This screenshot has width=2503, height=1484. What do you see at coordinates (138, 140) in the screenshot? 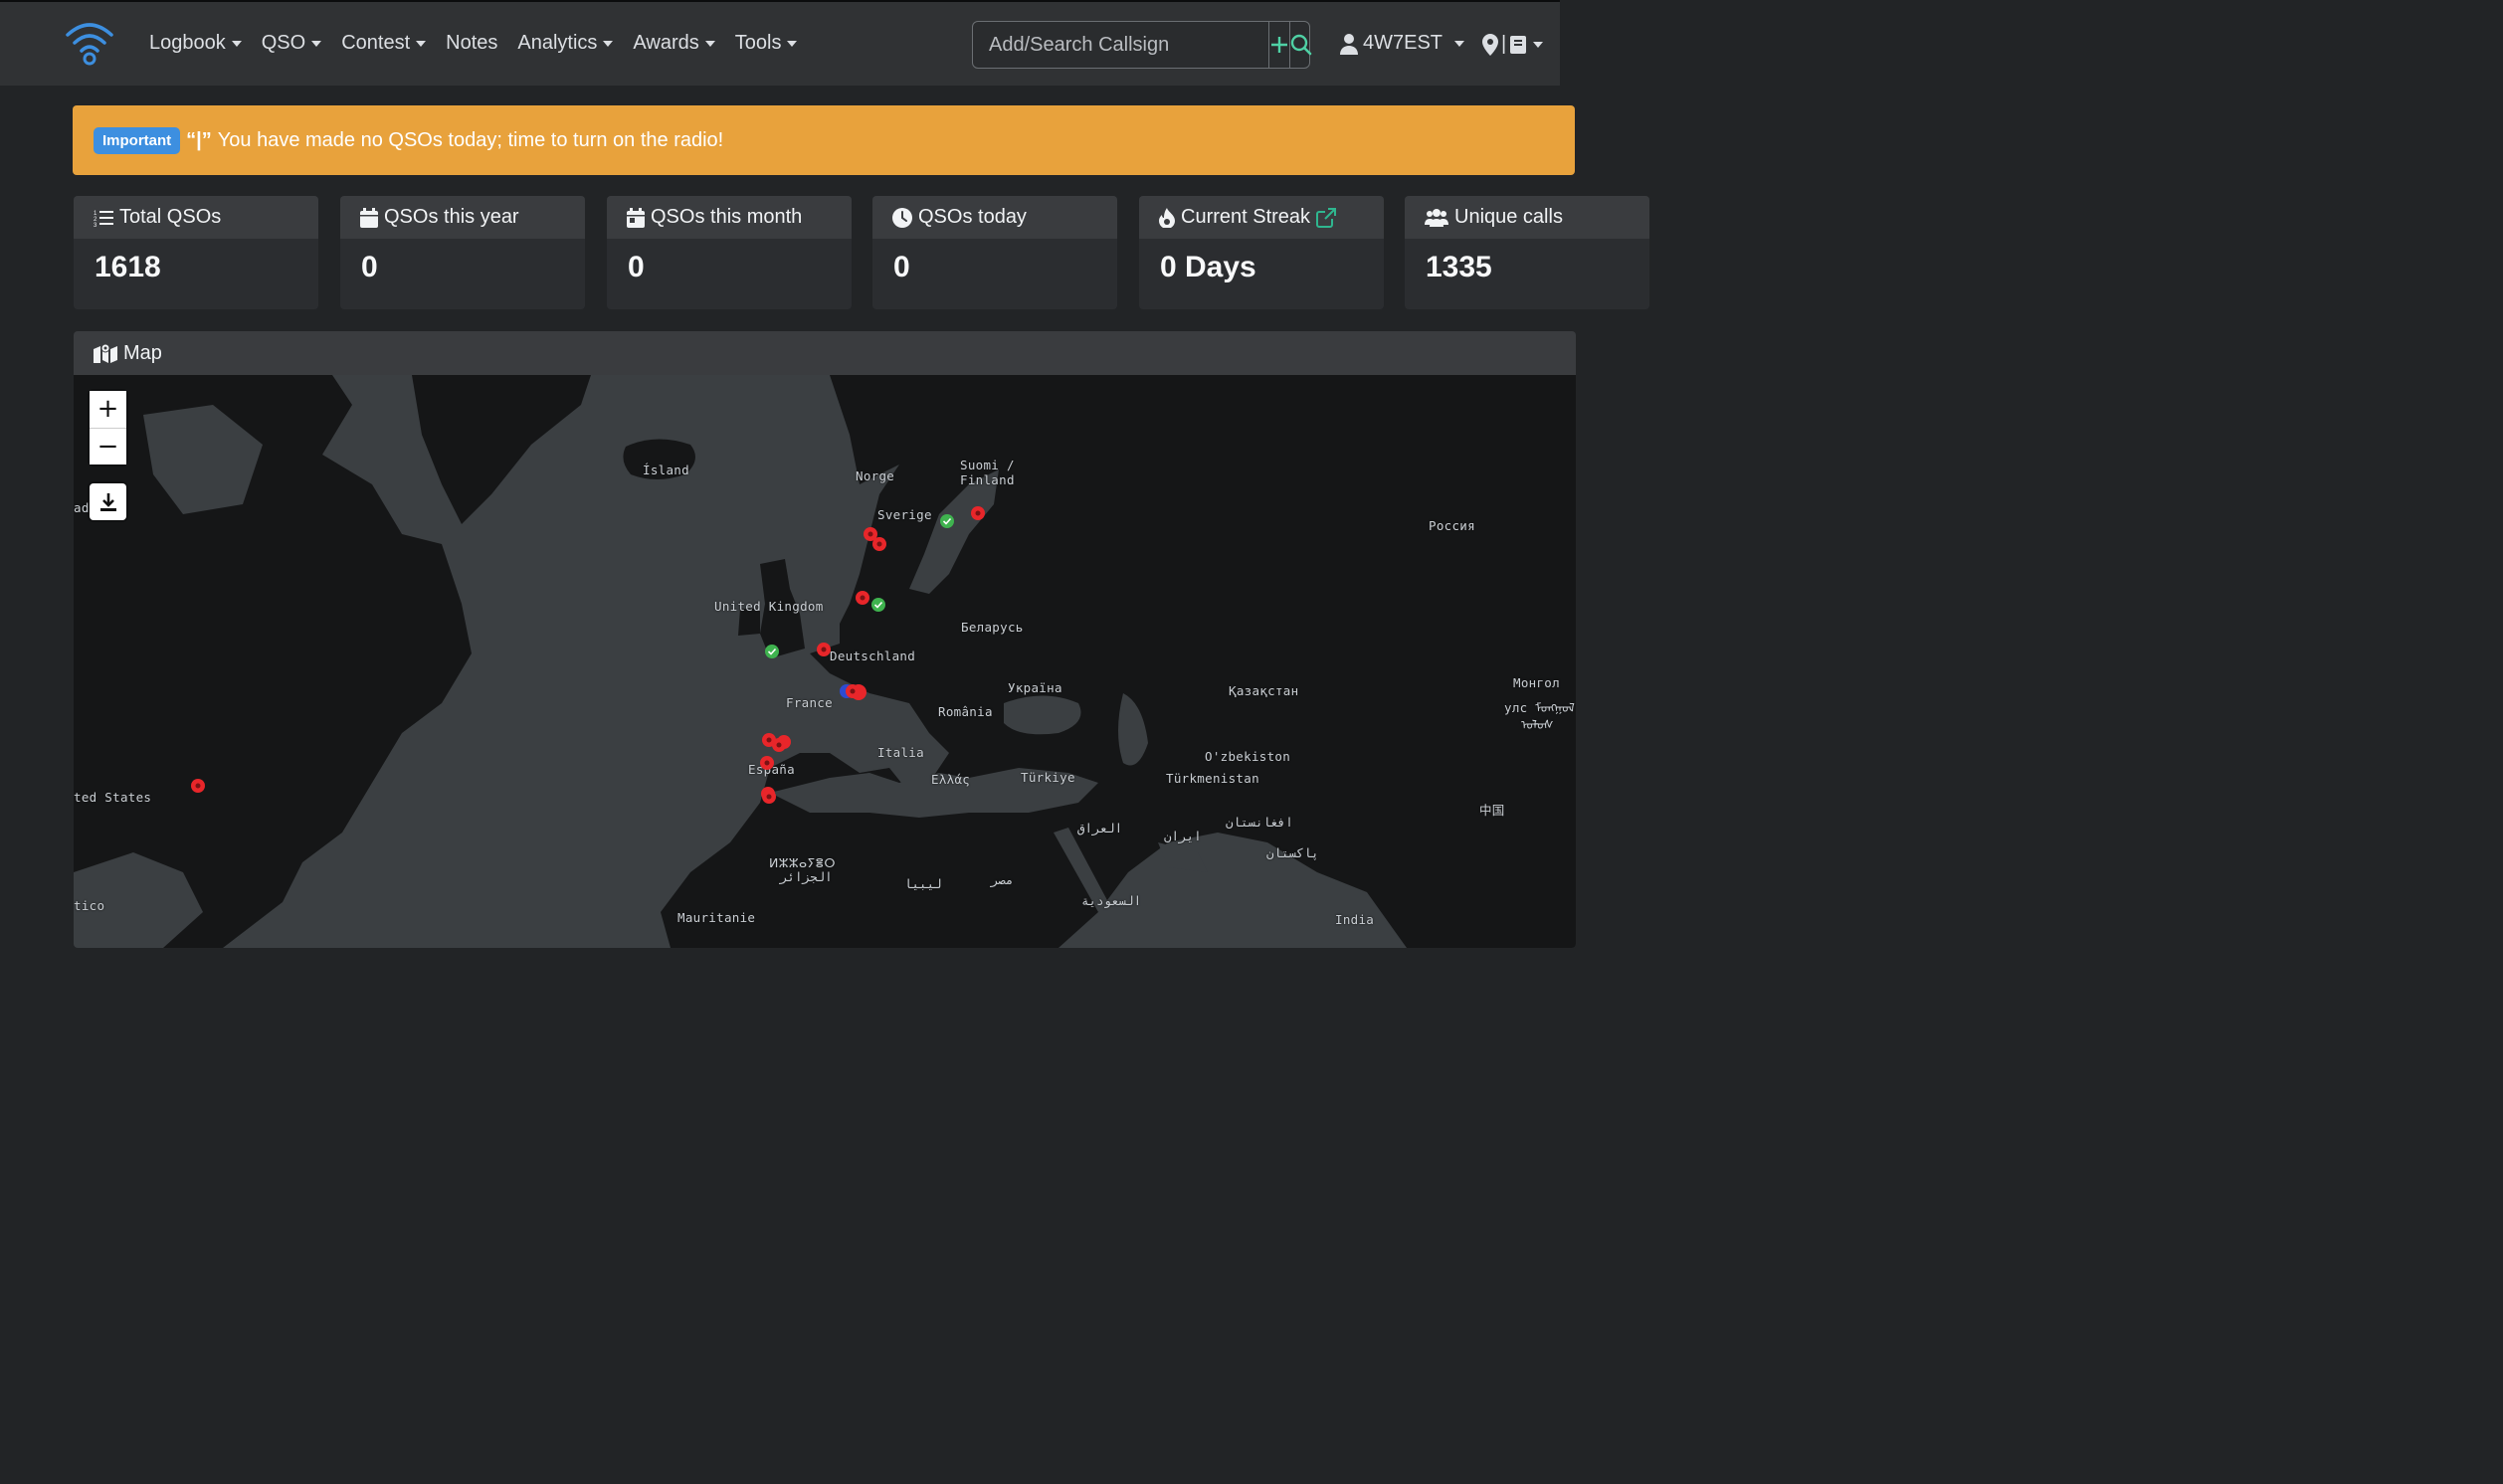
I see `important-badge: Important` at bounding box center [138, 140].